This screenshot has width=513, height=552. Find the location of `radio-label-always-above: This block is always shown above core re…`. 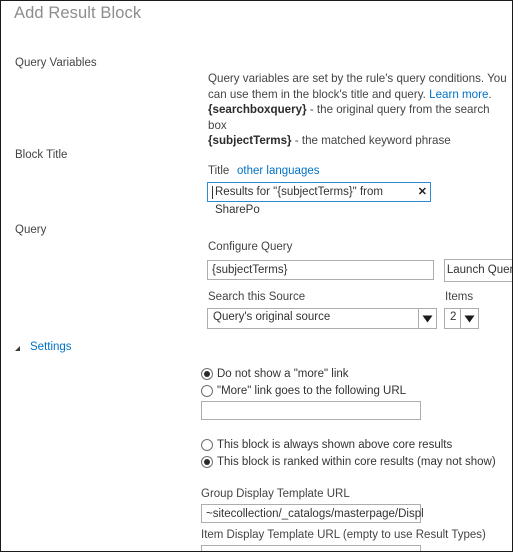

radio-label-always-above: This block is always shown above core re… is located at coordinates (334, 445).